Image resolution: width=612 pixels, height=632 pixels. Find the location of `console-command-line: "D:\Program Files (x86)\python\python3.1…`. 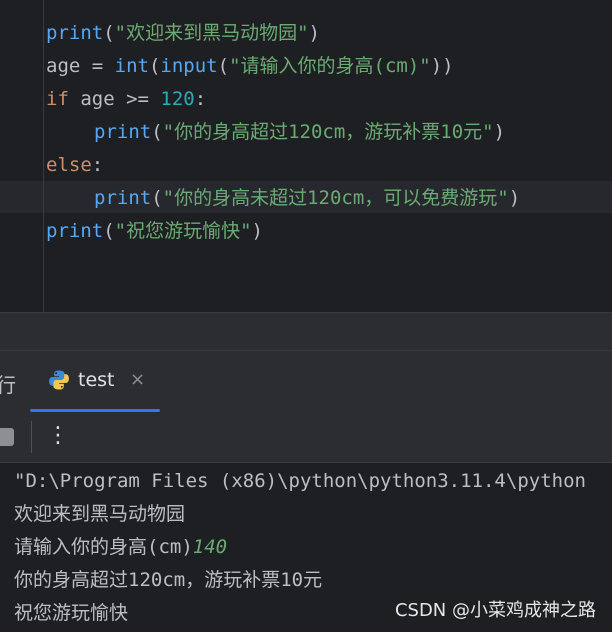

console-command-line: "D:\Program Files (x86)\python\python3.1… is located at coordinates (300, 481).